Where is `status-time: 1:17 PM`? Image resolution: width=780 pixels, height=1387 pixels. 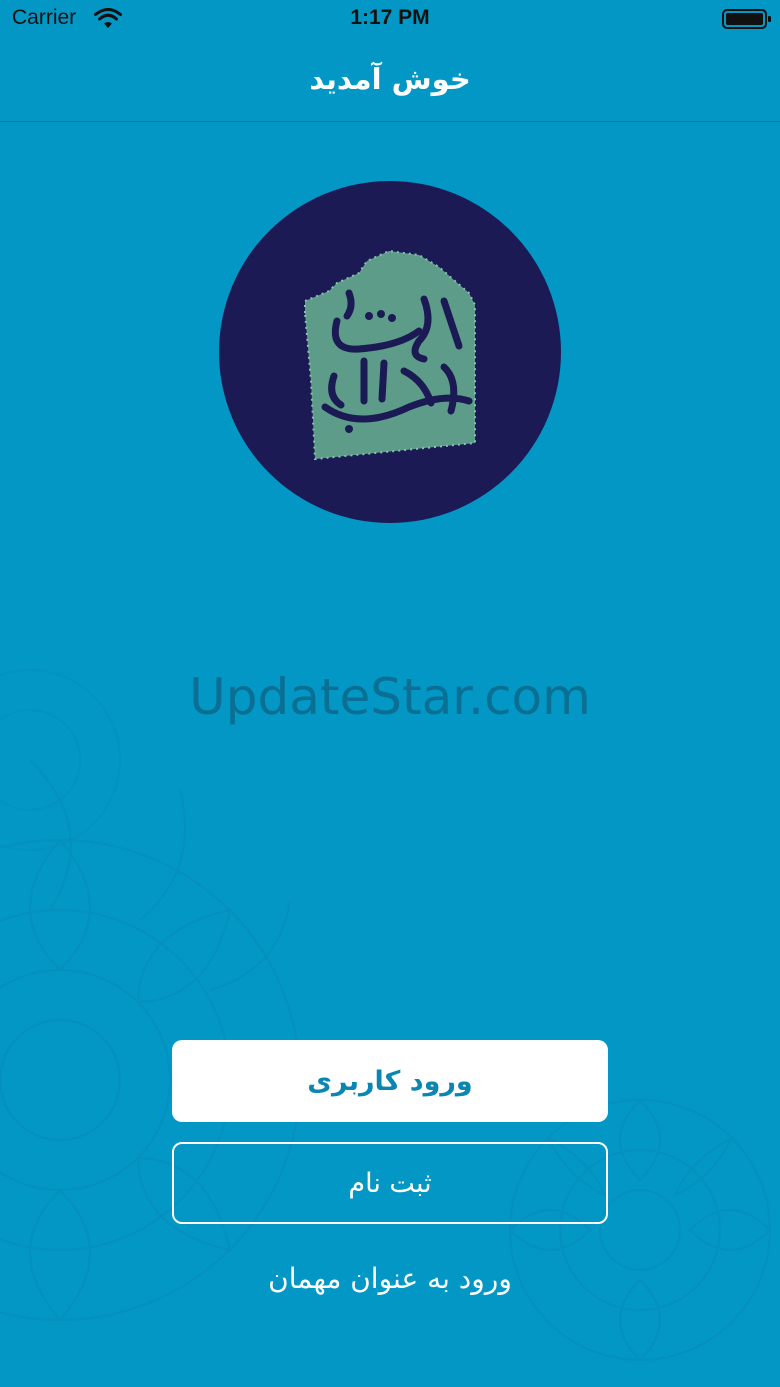 status-time: 1:17 PM is located at coordinates (390, 17).